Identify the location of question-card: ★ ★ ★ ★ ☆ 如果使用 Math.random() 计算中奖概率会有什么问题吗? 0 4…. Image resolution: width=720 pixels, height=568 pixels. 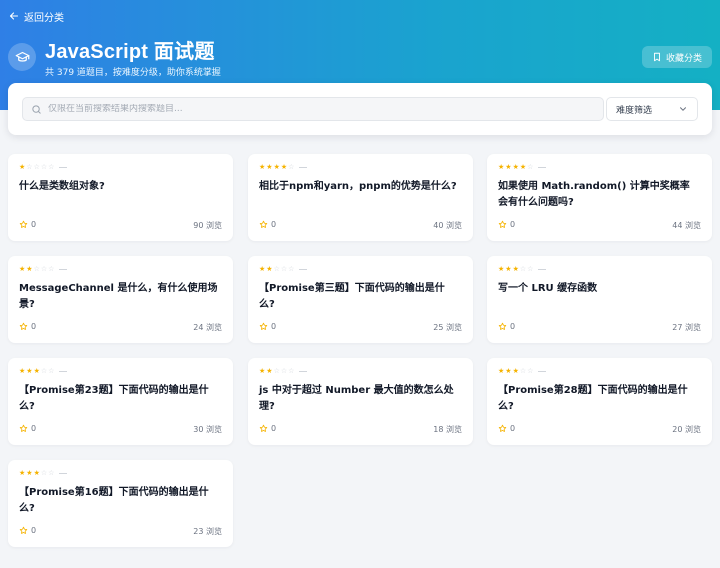
(599, 197).